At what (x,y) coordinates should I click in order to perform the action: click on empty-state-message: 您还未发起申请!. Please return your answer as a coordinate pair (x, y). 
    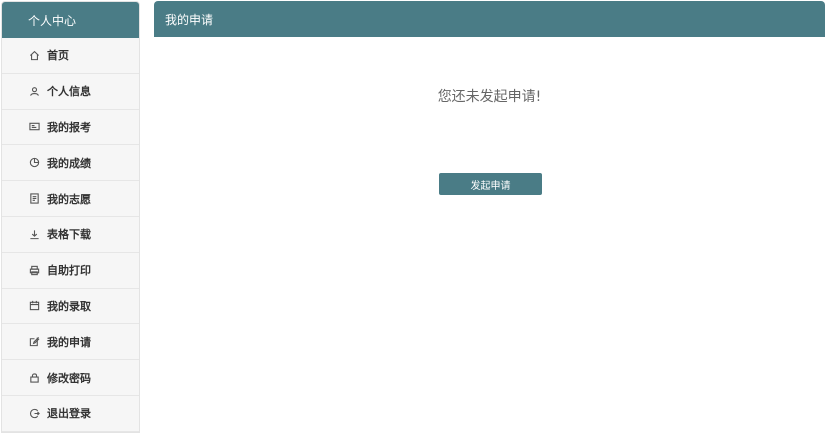
    Looking at the image, I should click on (489, 97).